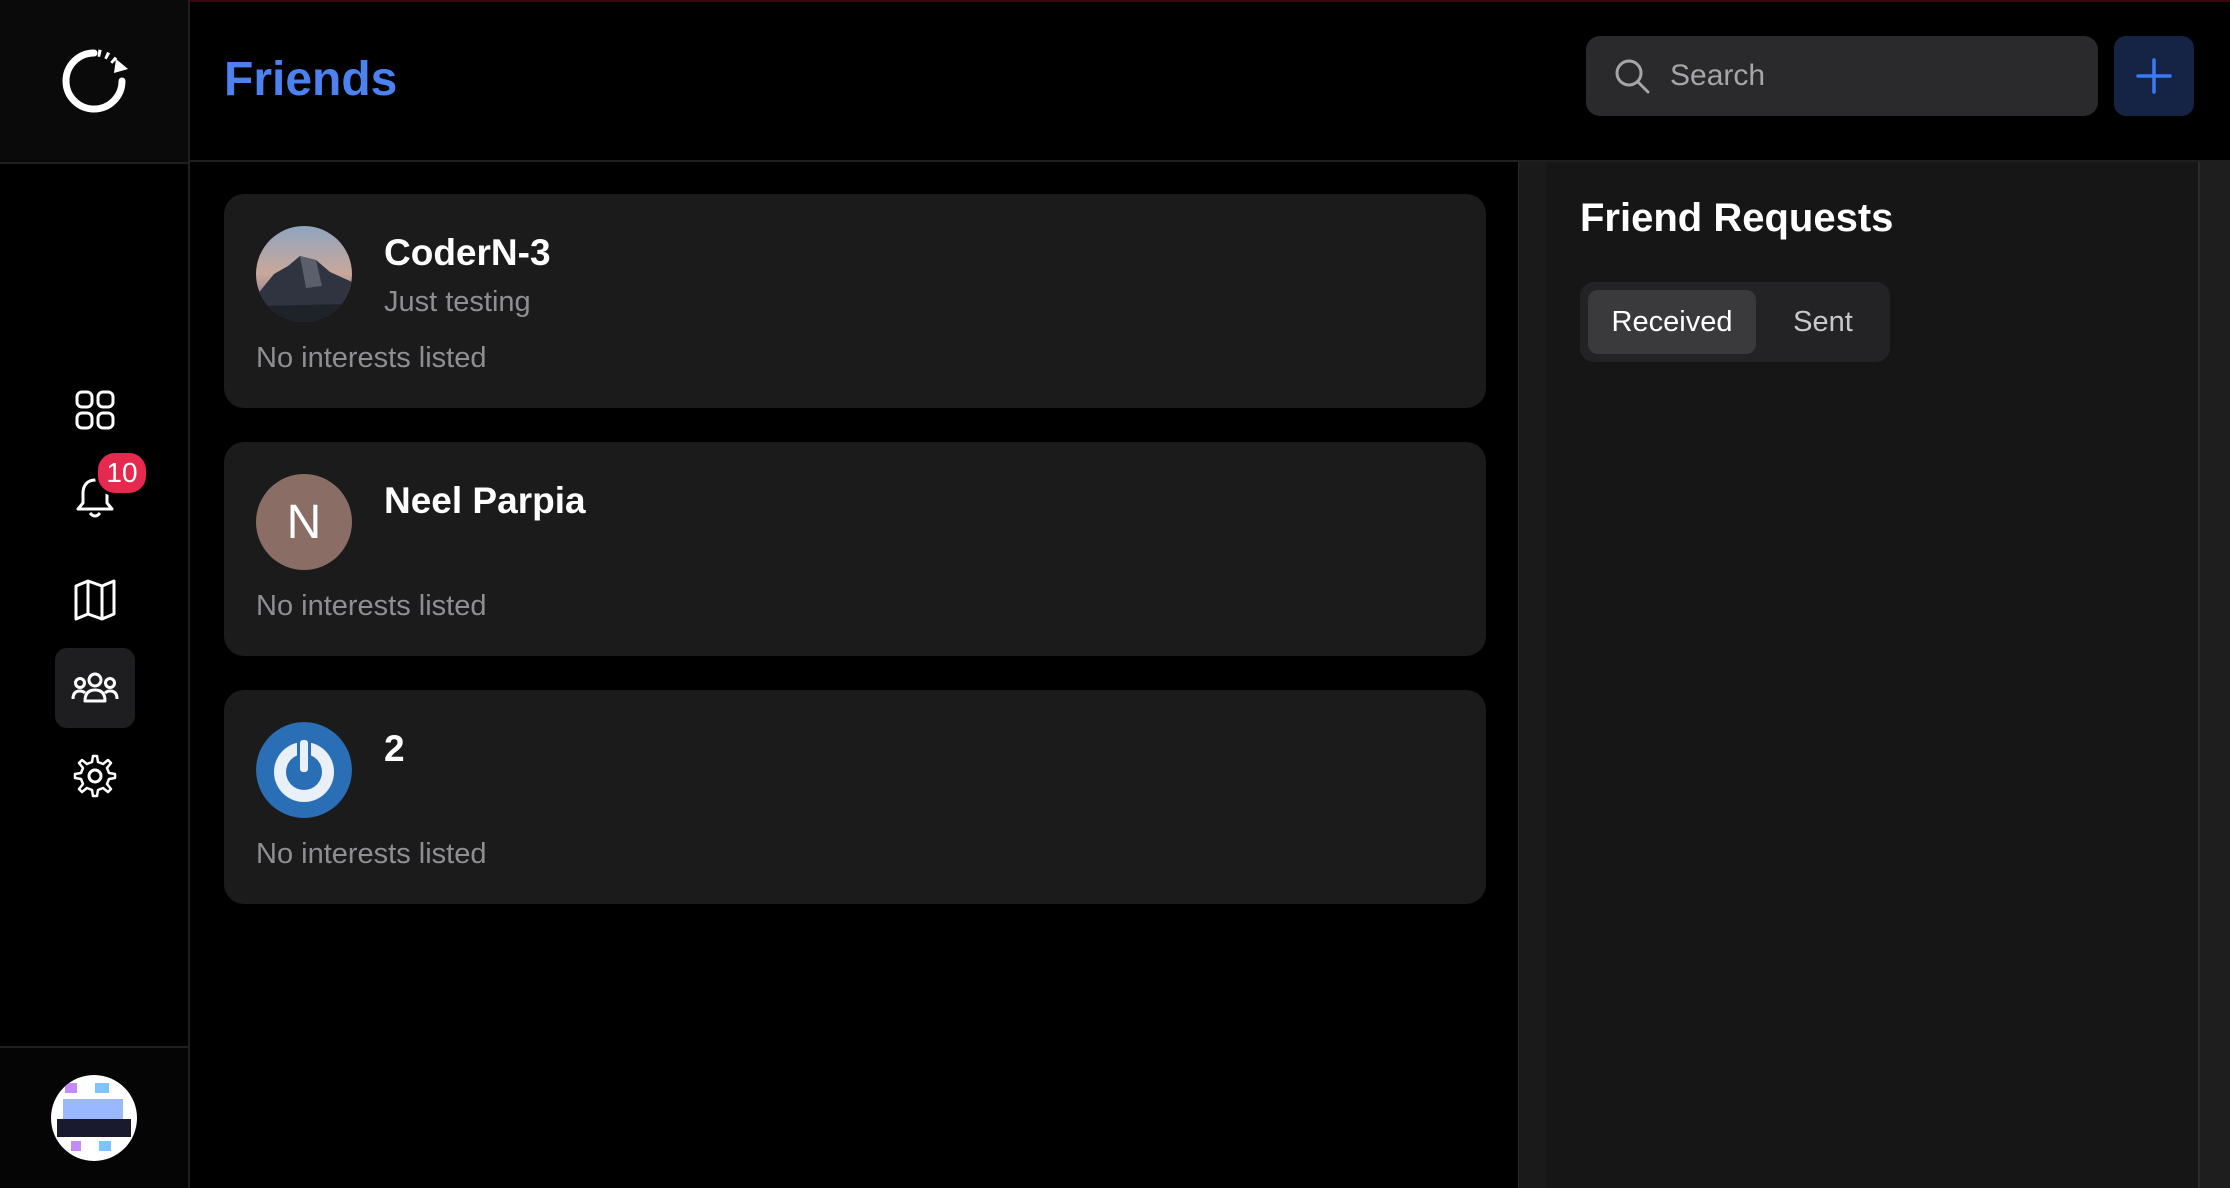  What do you see at coordinates (855, 549) in the screenshot?
I see `friend-card: N Neel Parpia No interests listed` at bounding box center [855, 549].